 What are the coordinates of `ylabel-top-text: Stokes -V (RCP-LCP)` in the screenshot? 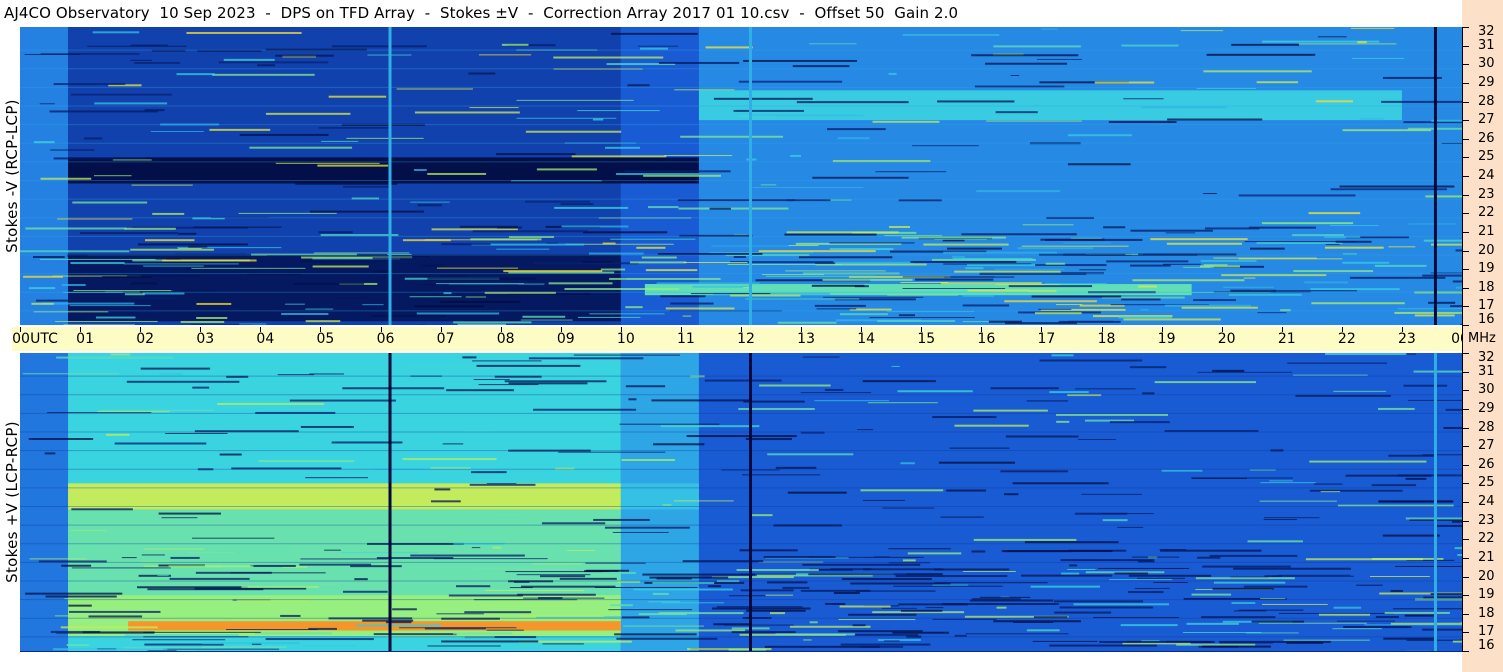 It's located at (12, 176).